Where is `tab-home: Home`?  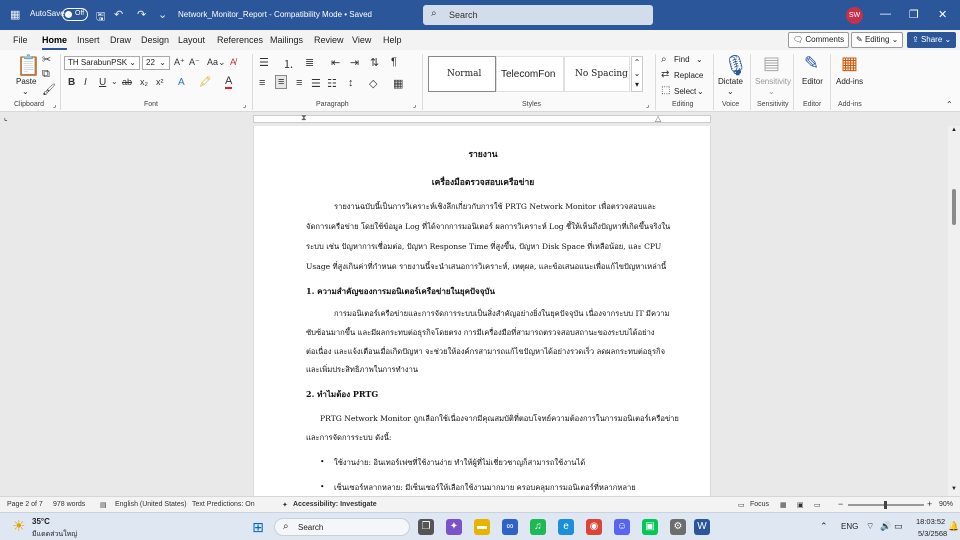
tab-home: Home is located at coordinates (55, 42).